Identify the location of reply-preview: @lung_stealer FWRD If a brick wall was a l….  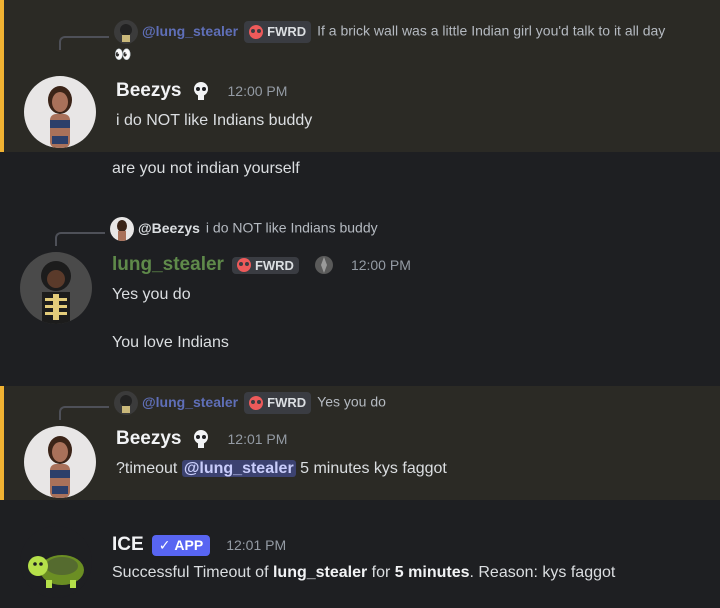
(397, 42).